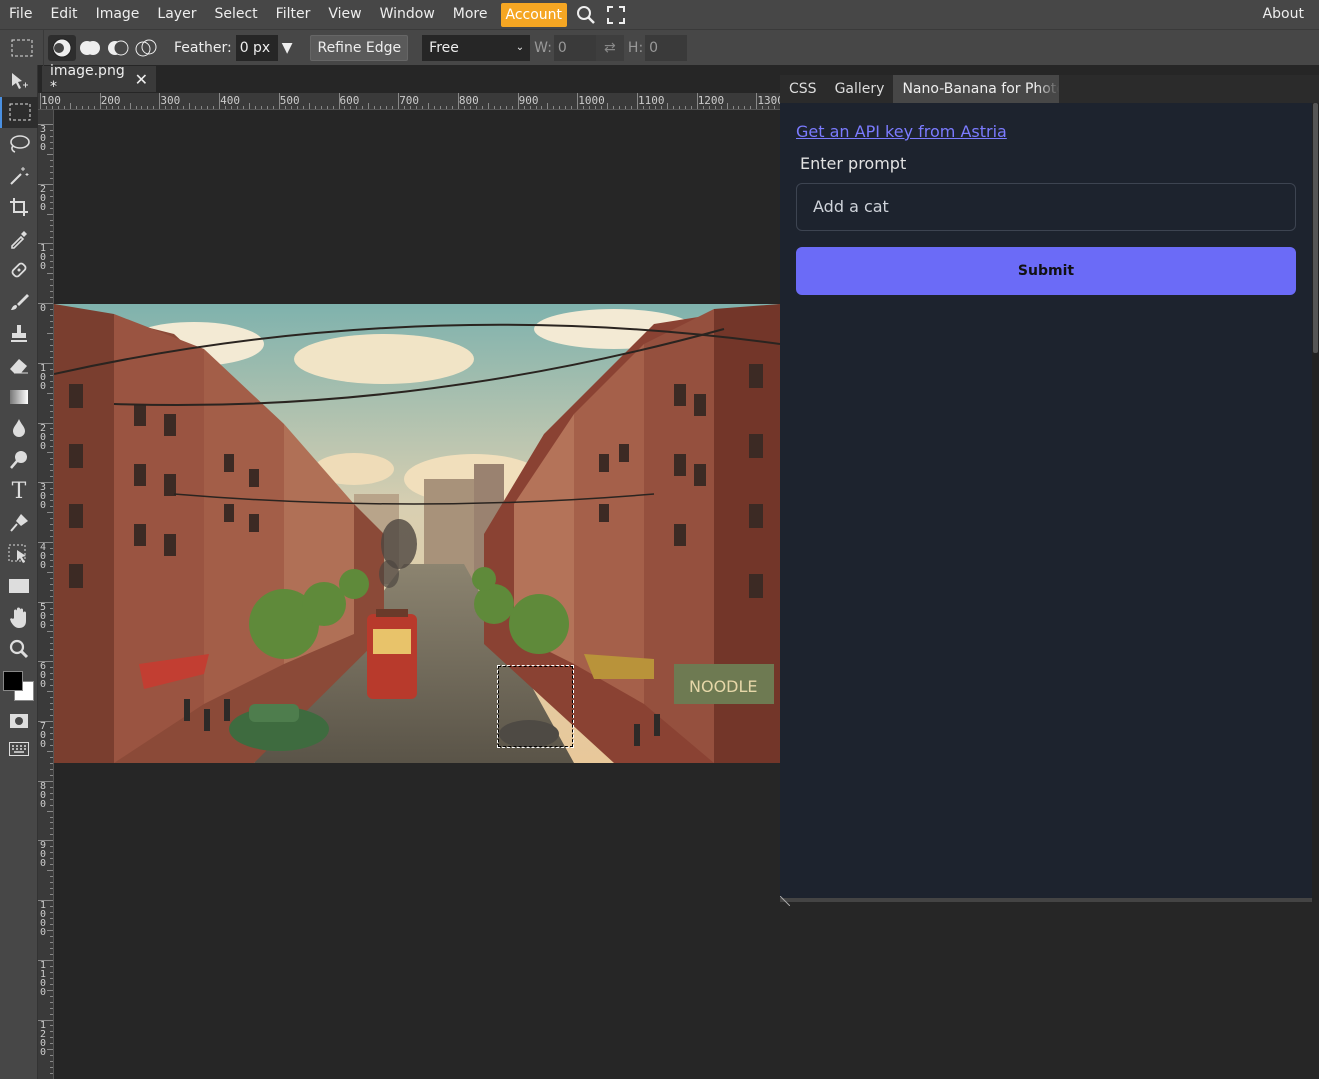 The width and height of the screenshot is (1319, 1079). What do you see at coordinates (19, 334) in the screenshot?
I see `stamp-icon` at bounding box center [19, 334].